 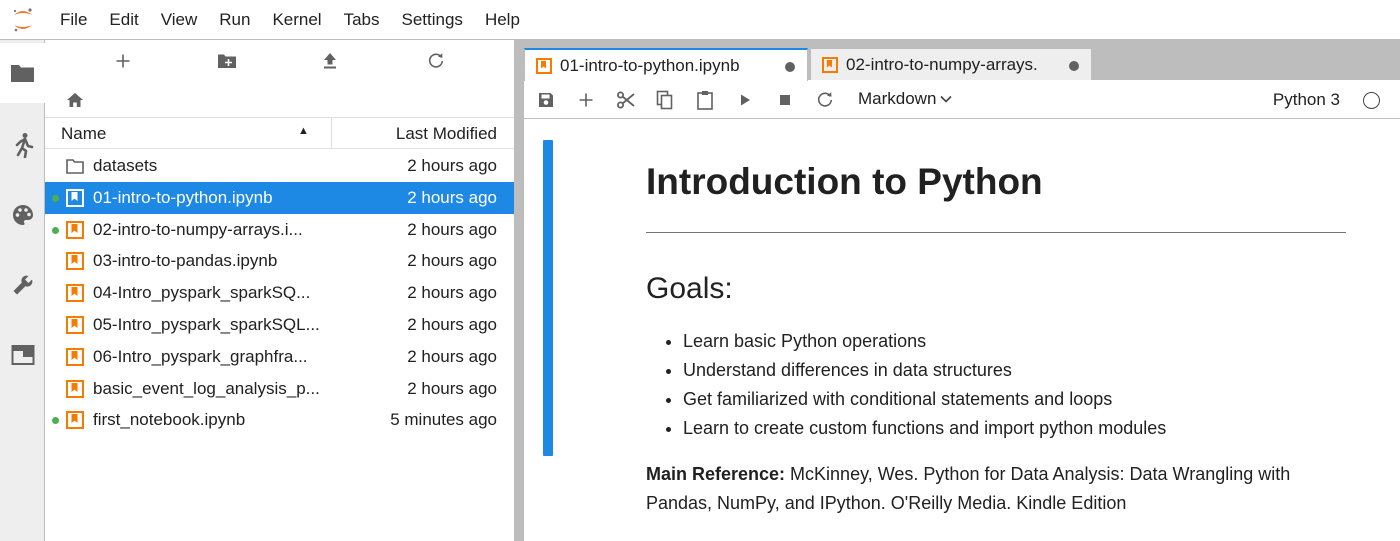 What do you see at coordinates (279, 197) in the screenshot?
I see `file-row: 01-intro-to-python.ipynb 2 hours ago` at bounding box center [279, 197].